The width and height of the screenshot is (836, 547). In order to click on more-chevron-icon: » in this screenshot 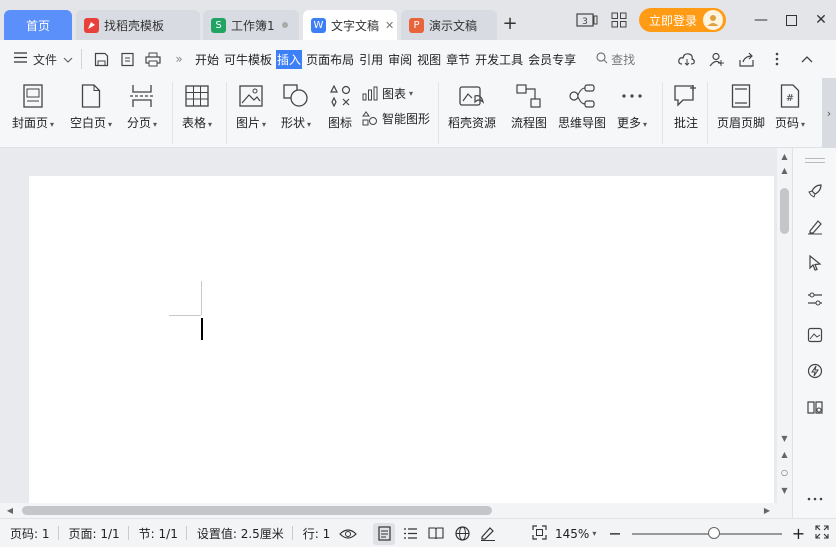, I will do `click(179, 59)`.